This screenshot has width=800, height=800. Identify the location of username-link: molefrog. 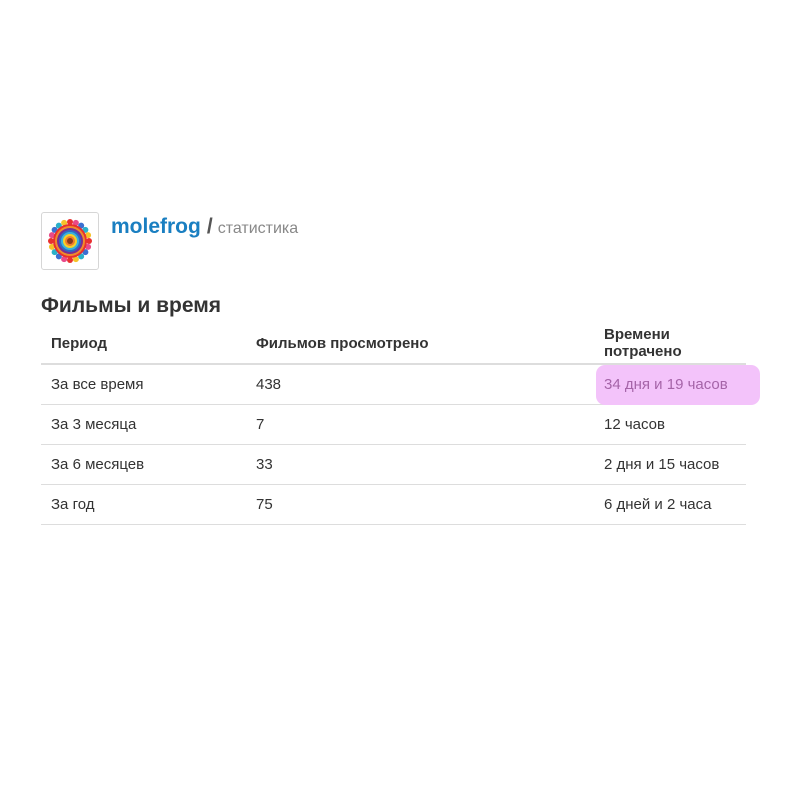
(156, 227).